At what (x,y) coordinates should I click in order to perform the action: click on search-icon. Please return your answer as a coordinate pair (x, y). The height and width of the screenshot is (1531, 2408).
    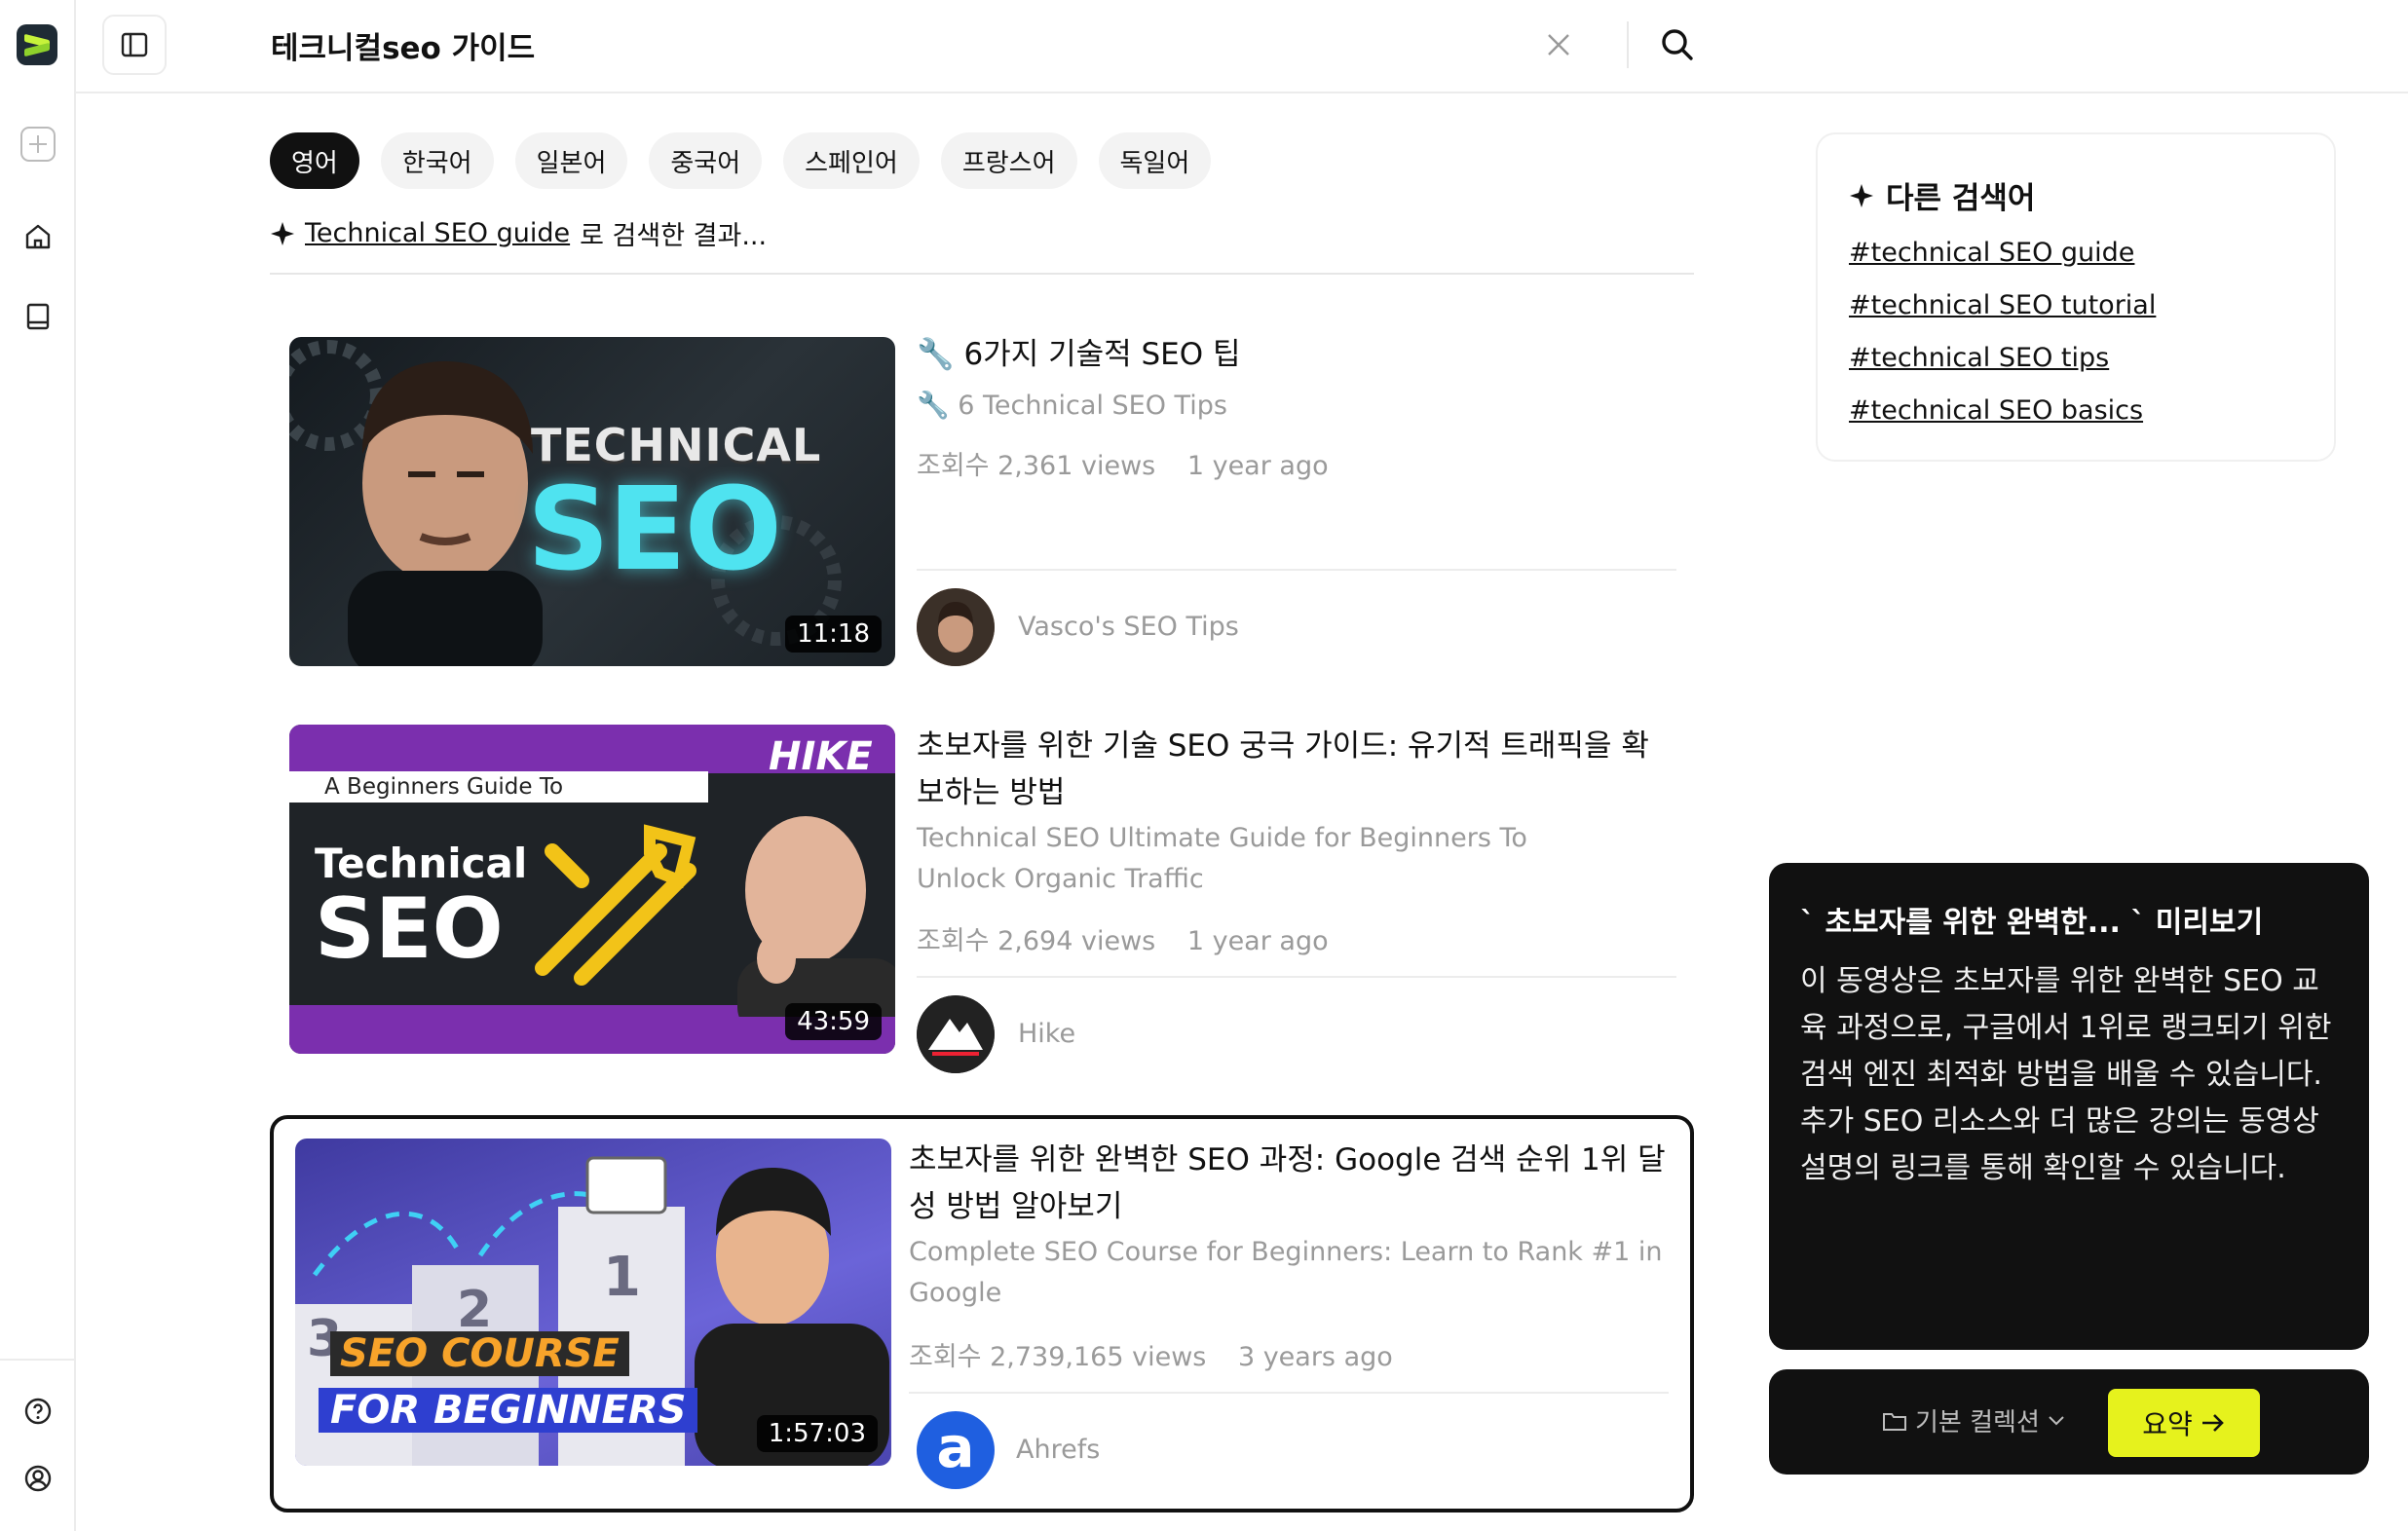
    Looking at the image, I should click on (1677, 45).